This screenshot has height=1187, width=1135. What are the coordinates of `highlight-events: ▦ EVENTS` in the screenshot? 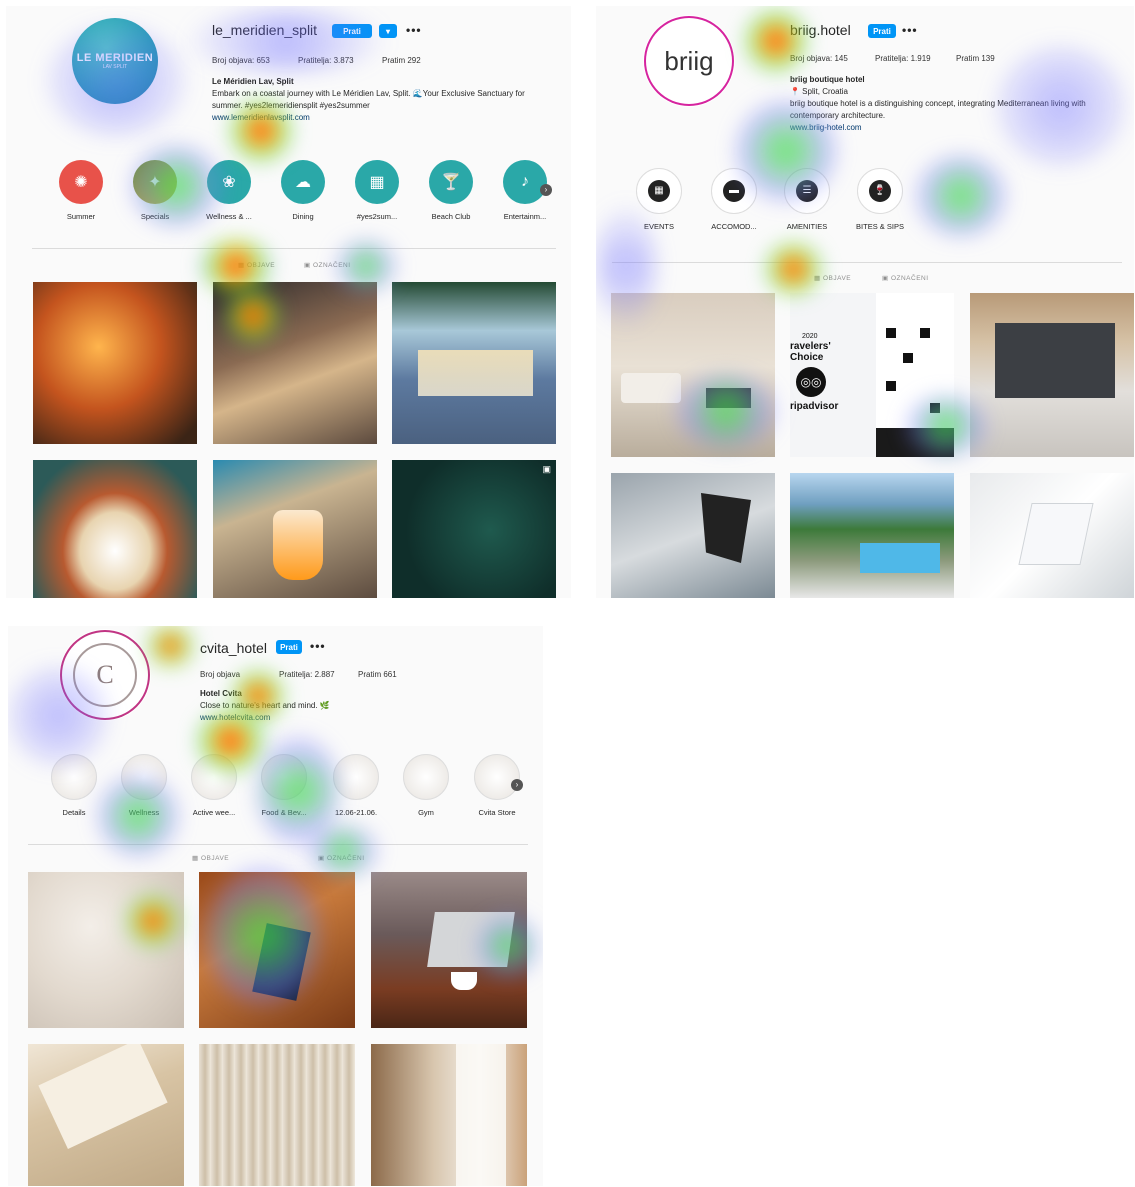 It's located at (659, 199).